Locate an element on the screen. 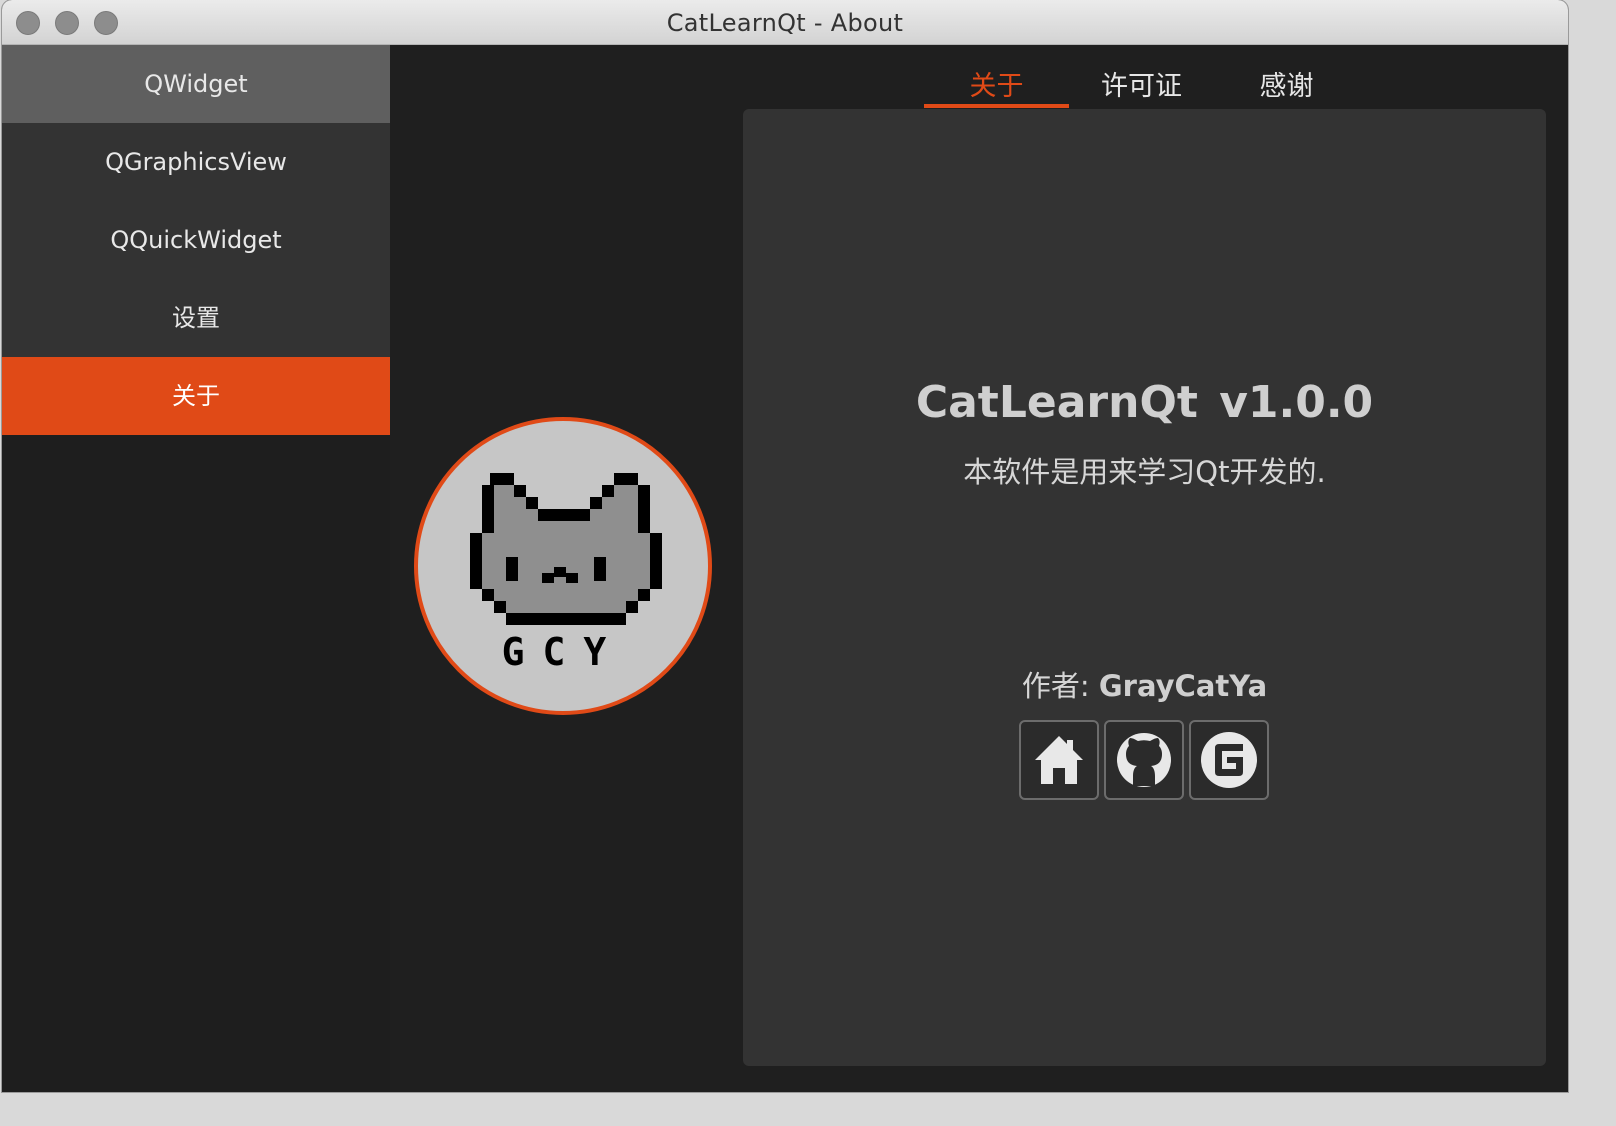  link-buttons is located at coordinates (1144, 760).